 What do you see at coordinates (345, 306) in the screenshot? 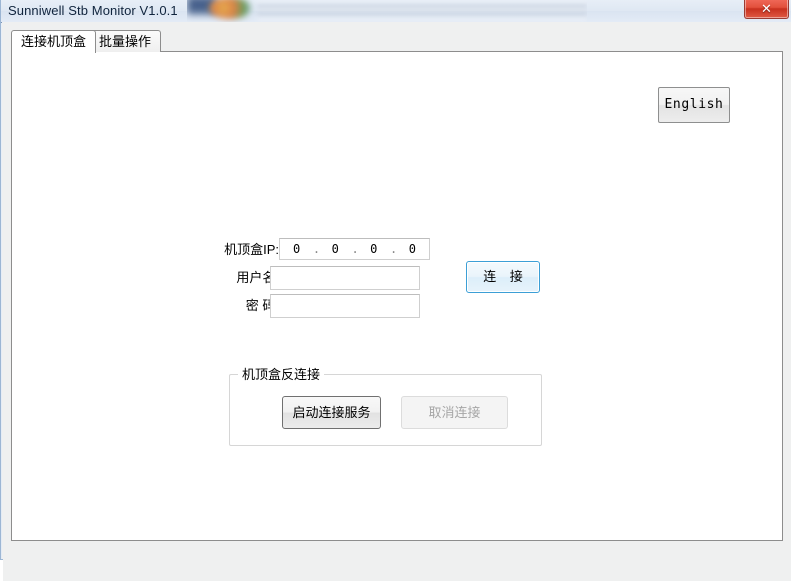
I see `password-input` at bounding box center [345, 306].